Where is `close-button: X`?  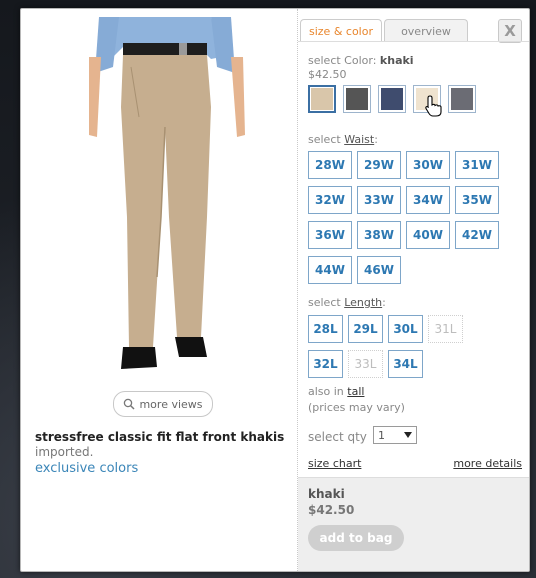 close-button: X is located at coordinates (510, 31).